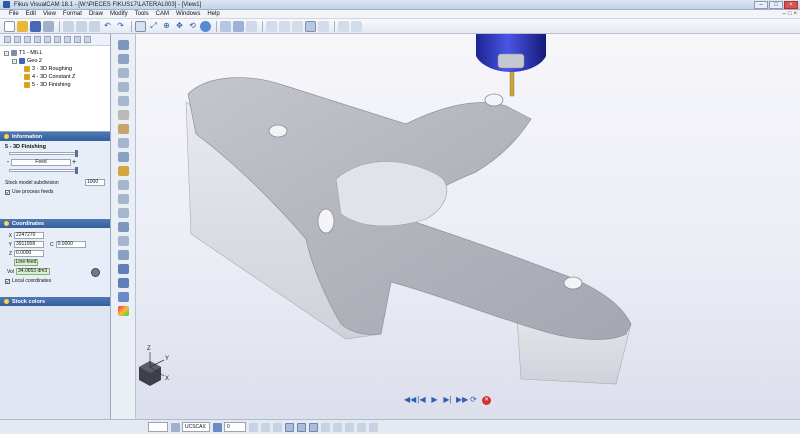 This screenshot has width=800, height=434. Describe the element at coordinates (55, 69) in the screenshot. I see `tree-item-operation: 3 - 3D Roughing` at that location.